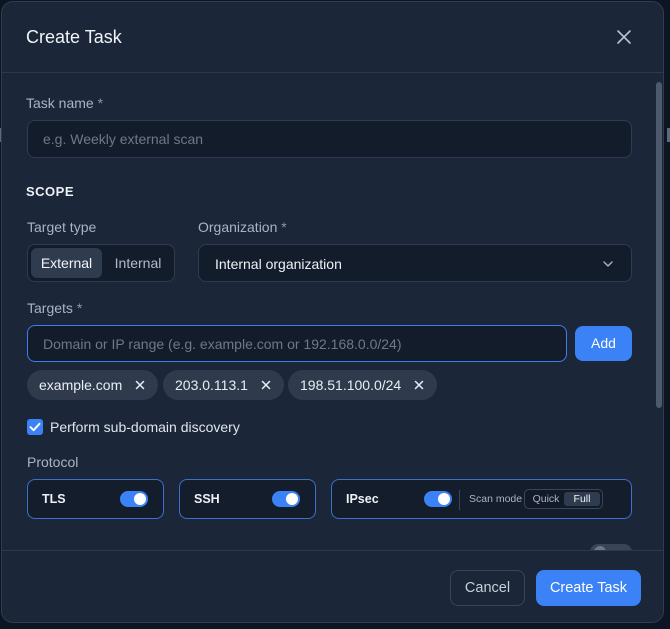 The height and width of the screenshot is (629, 670). I want to click on subdomain-discovery-label: Perform sub-domain discovery, so click(145, 427).